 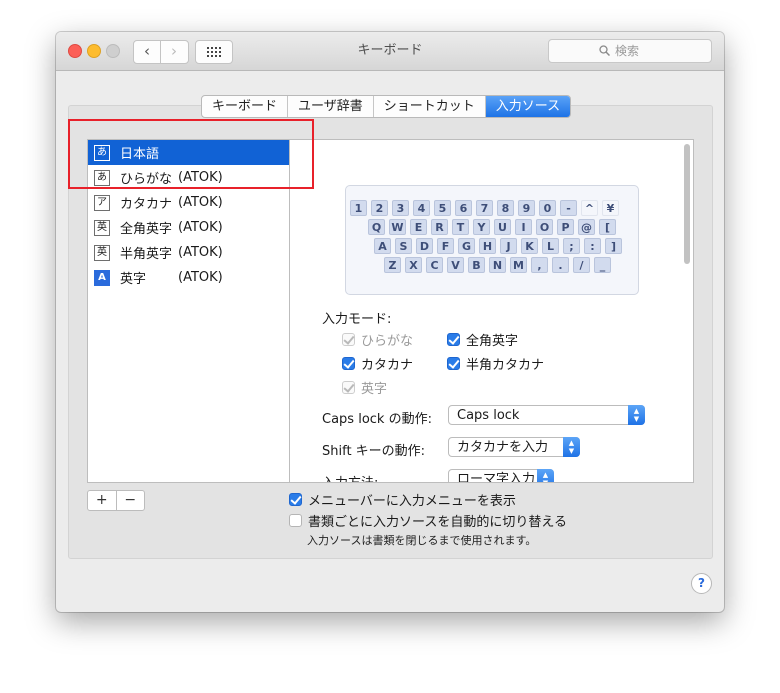 What do you see at coordinates (374, 389) in the screenshot?
I see `eiji-checkbox-label: 英字` at bounding box center [374, 389].